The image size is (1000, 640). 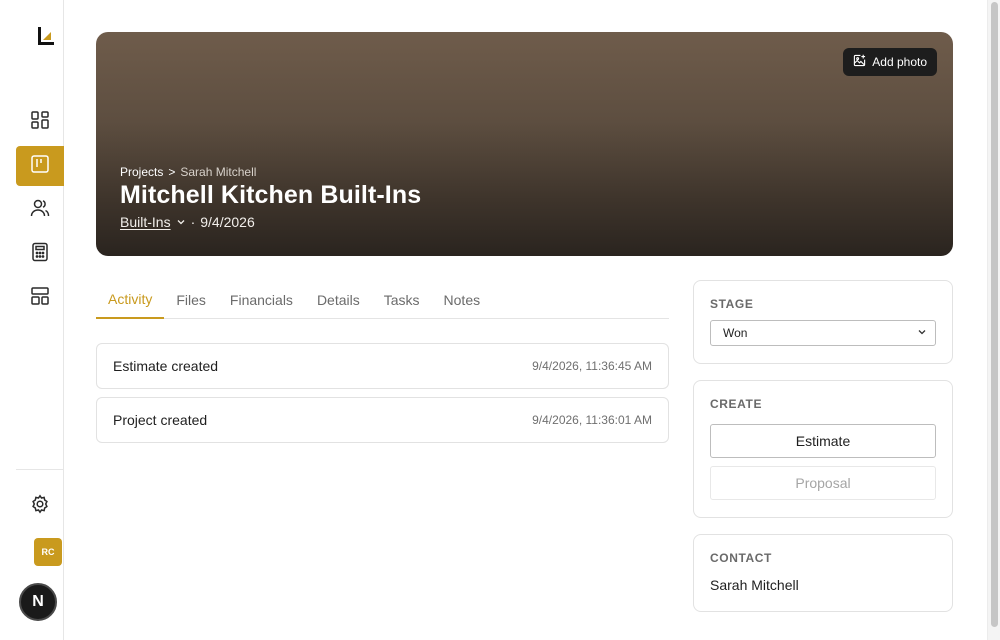 I want to click on page-scrollbar, so click(x=993, y=320).